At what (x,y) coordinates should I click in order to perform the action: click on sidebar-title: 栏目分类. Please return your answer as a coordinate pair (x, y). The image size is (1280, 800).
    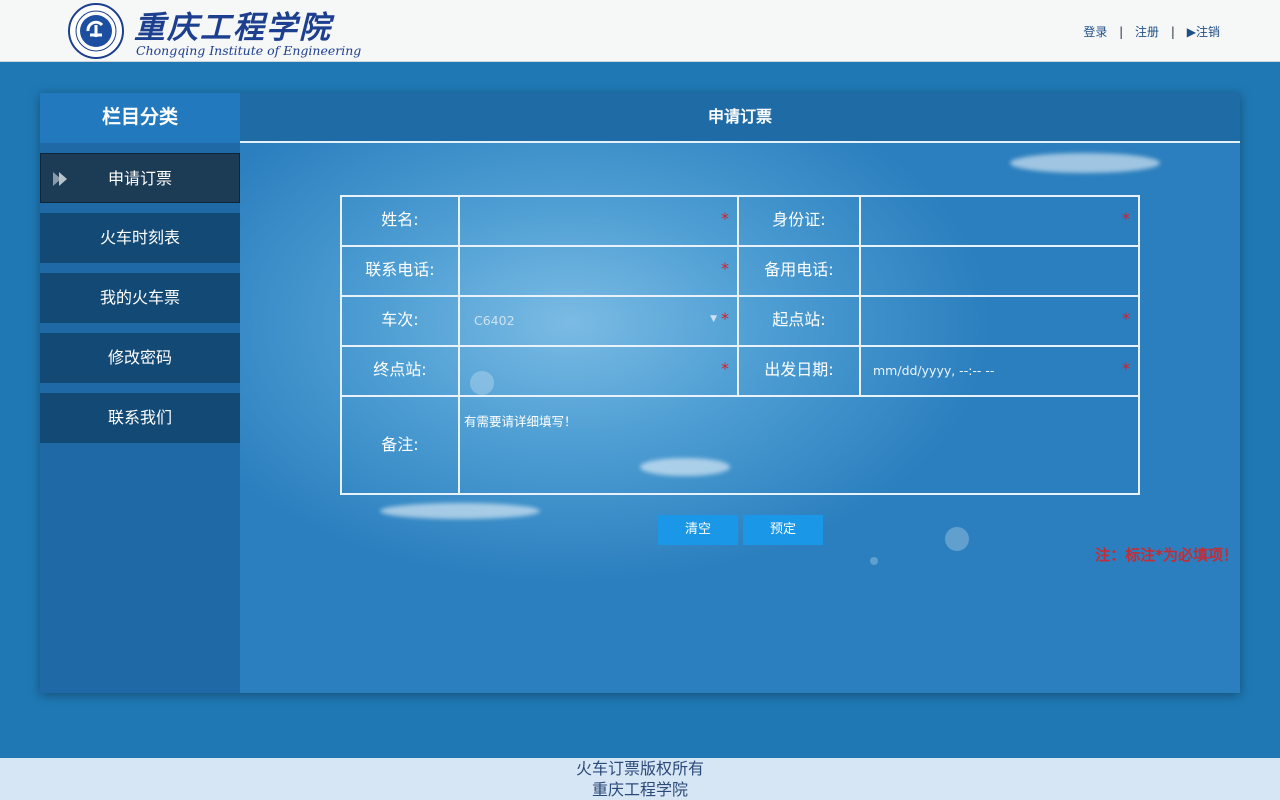
    Looking at the image, I should click on (140, 118).